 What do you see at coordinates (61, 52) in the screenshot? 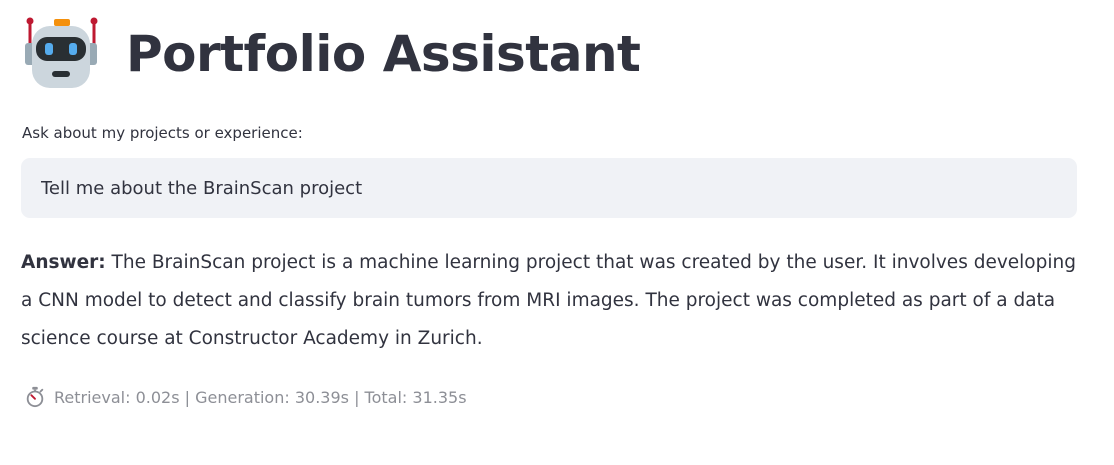
I see `robot-icon` at bounding box center [61, 52].